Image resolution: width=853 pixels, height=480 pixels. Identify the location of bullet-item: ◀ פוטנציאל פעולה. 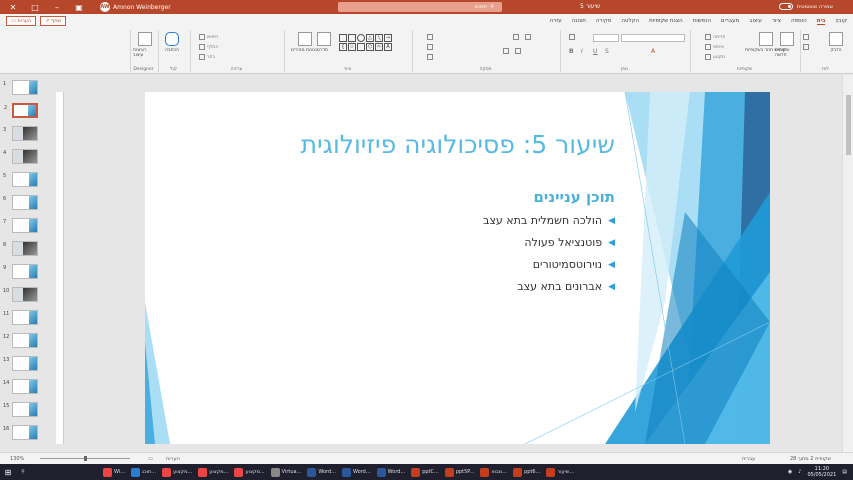
(549, 242).